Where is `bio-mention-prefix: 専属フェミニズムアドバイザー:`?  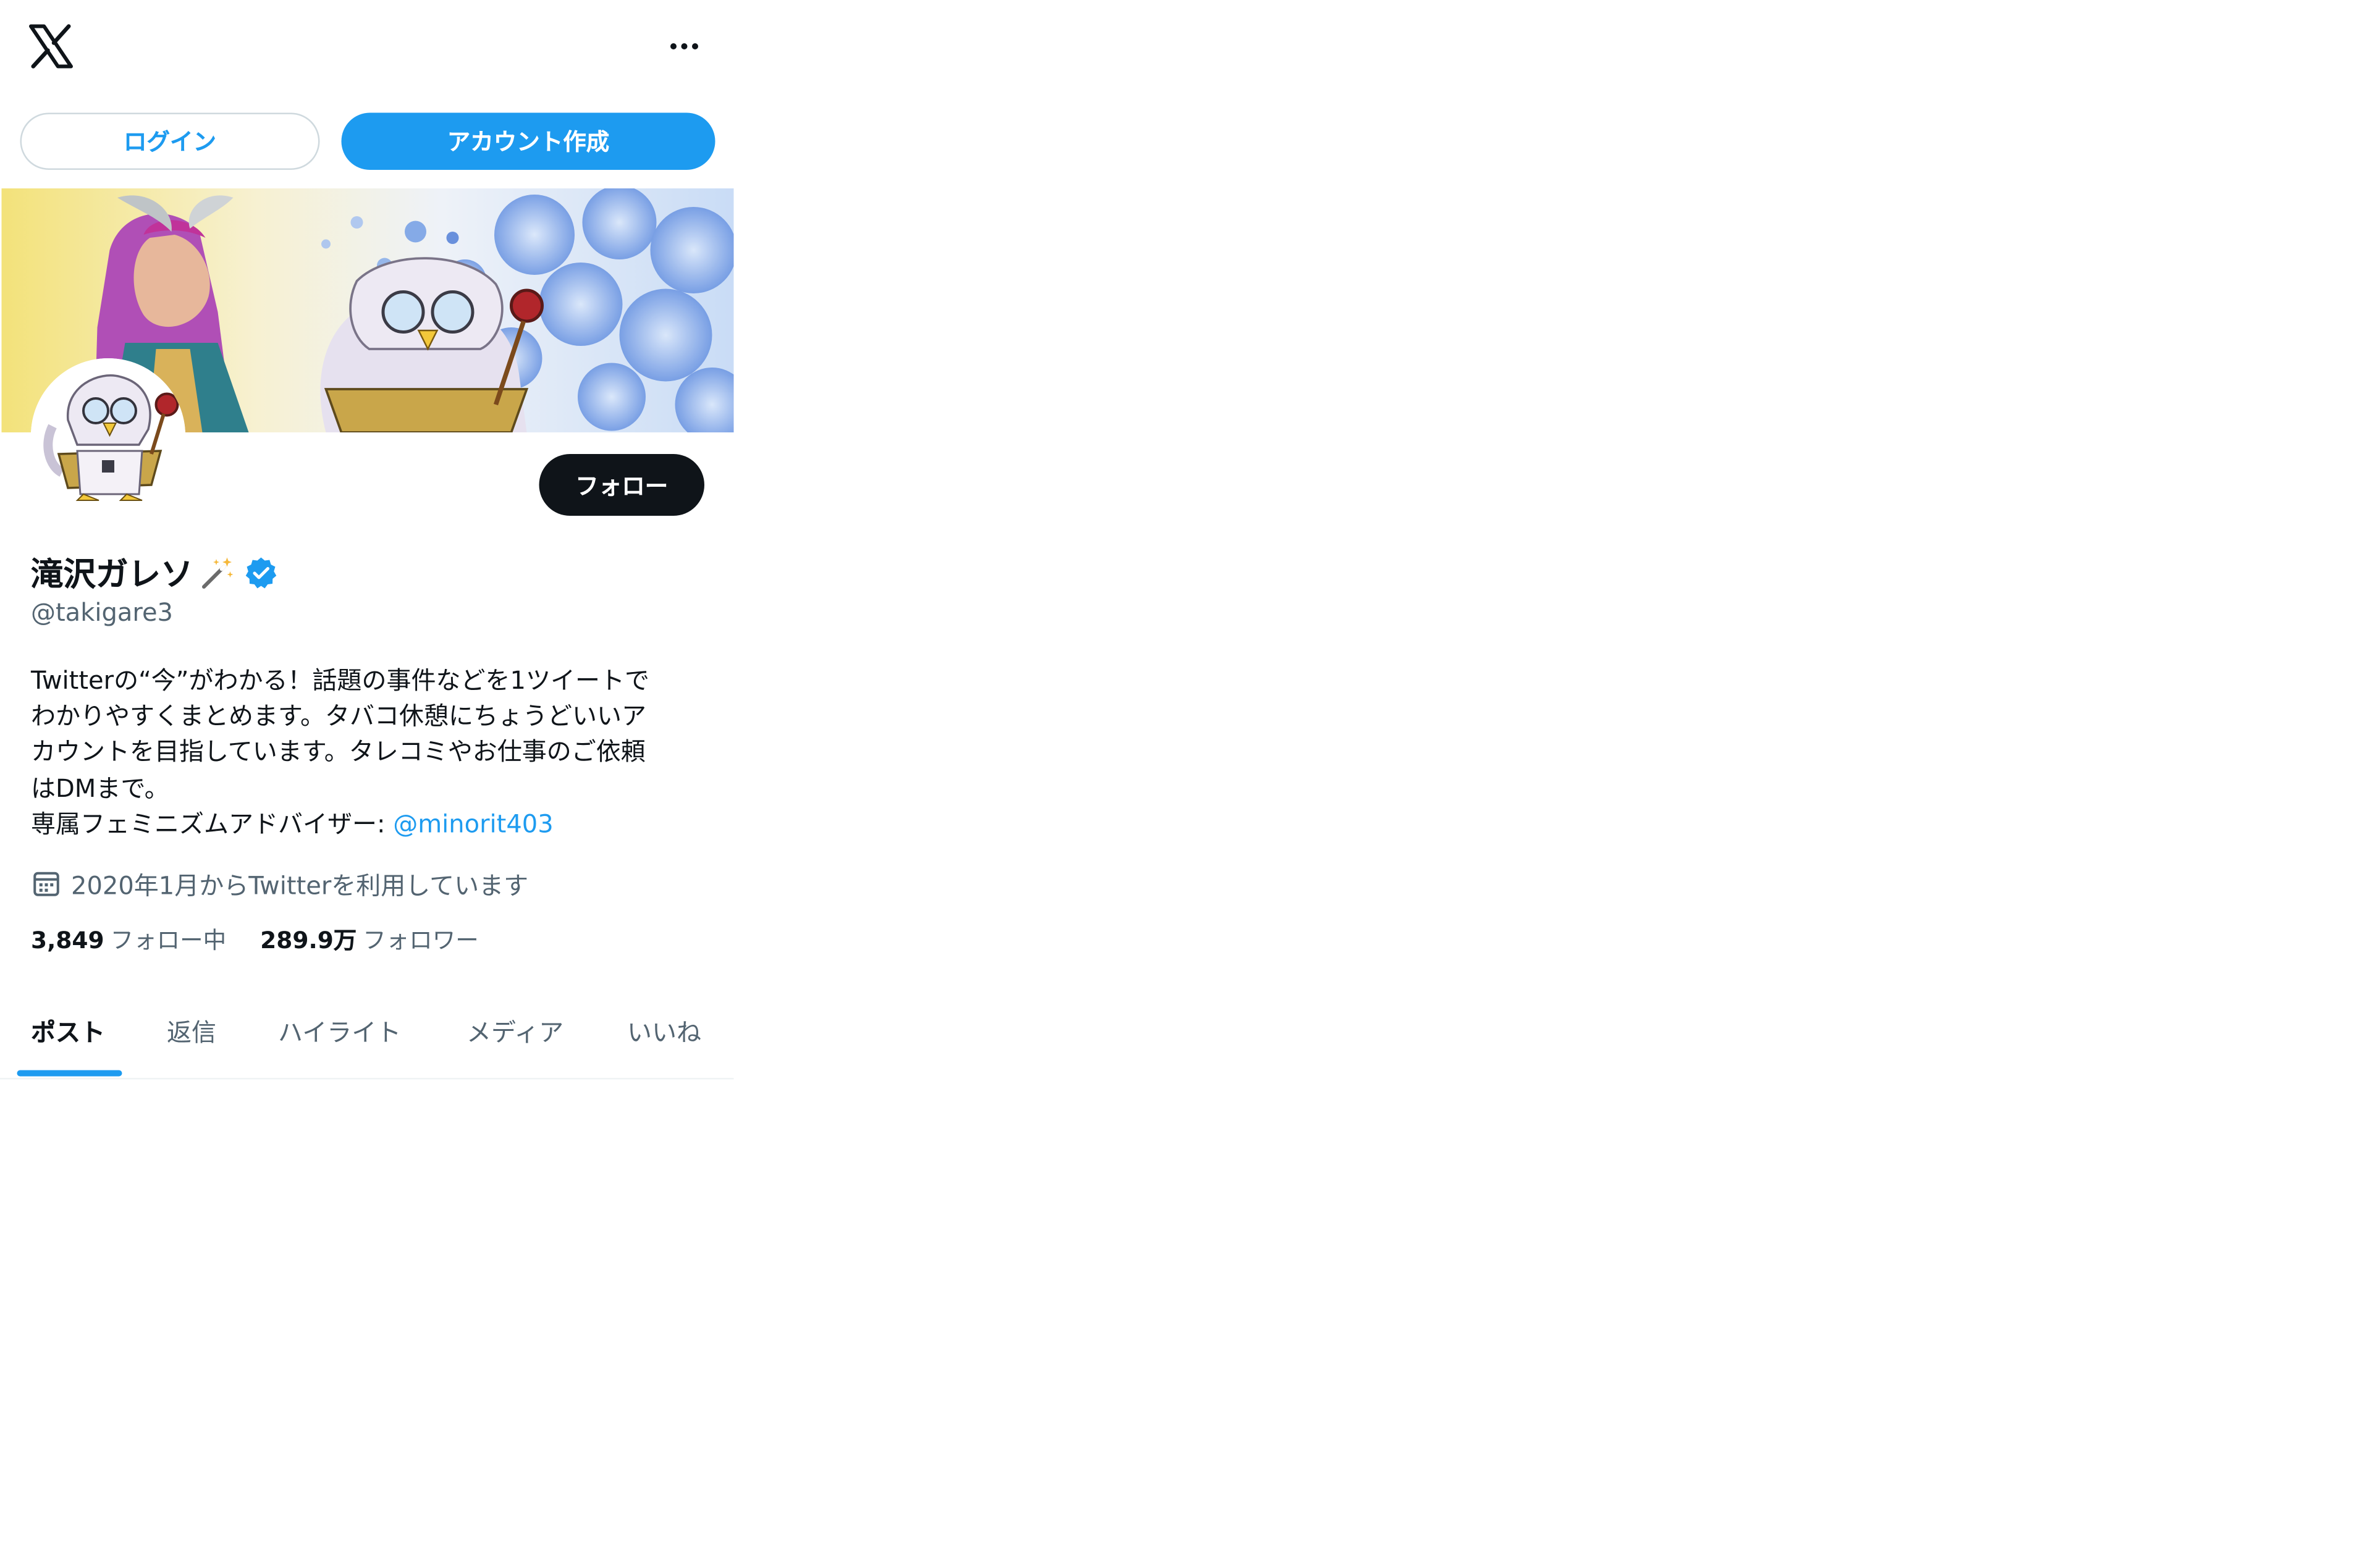
bio-mention-prefix: 専属フェミニズムアドバイザー: is located at coordinates (213, 824).